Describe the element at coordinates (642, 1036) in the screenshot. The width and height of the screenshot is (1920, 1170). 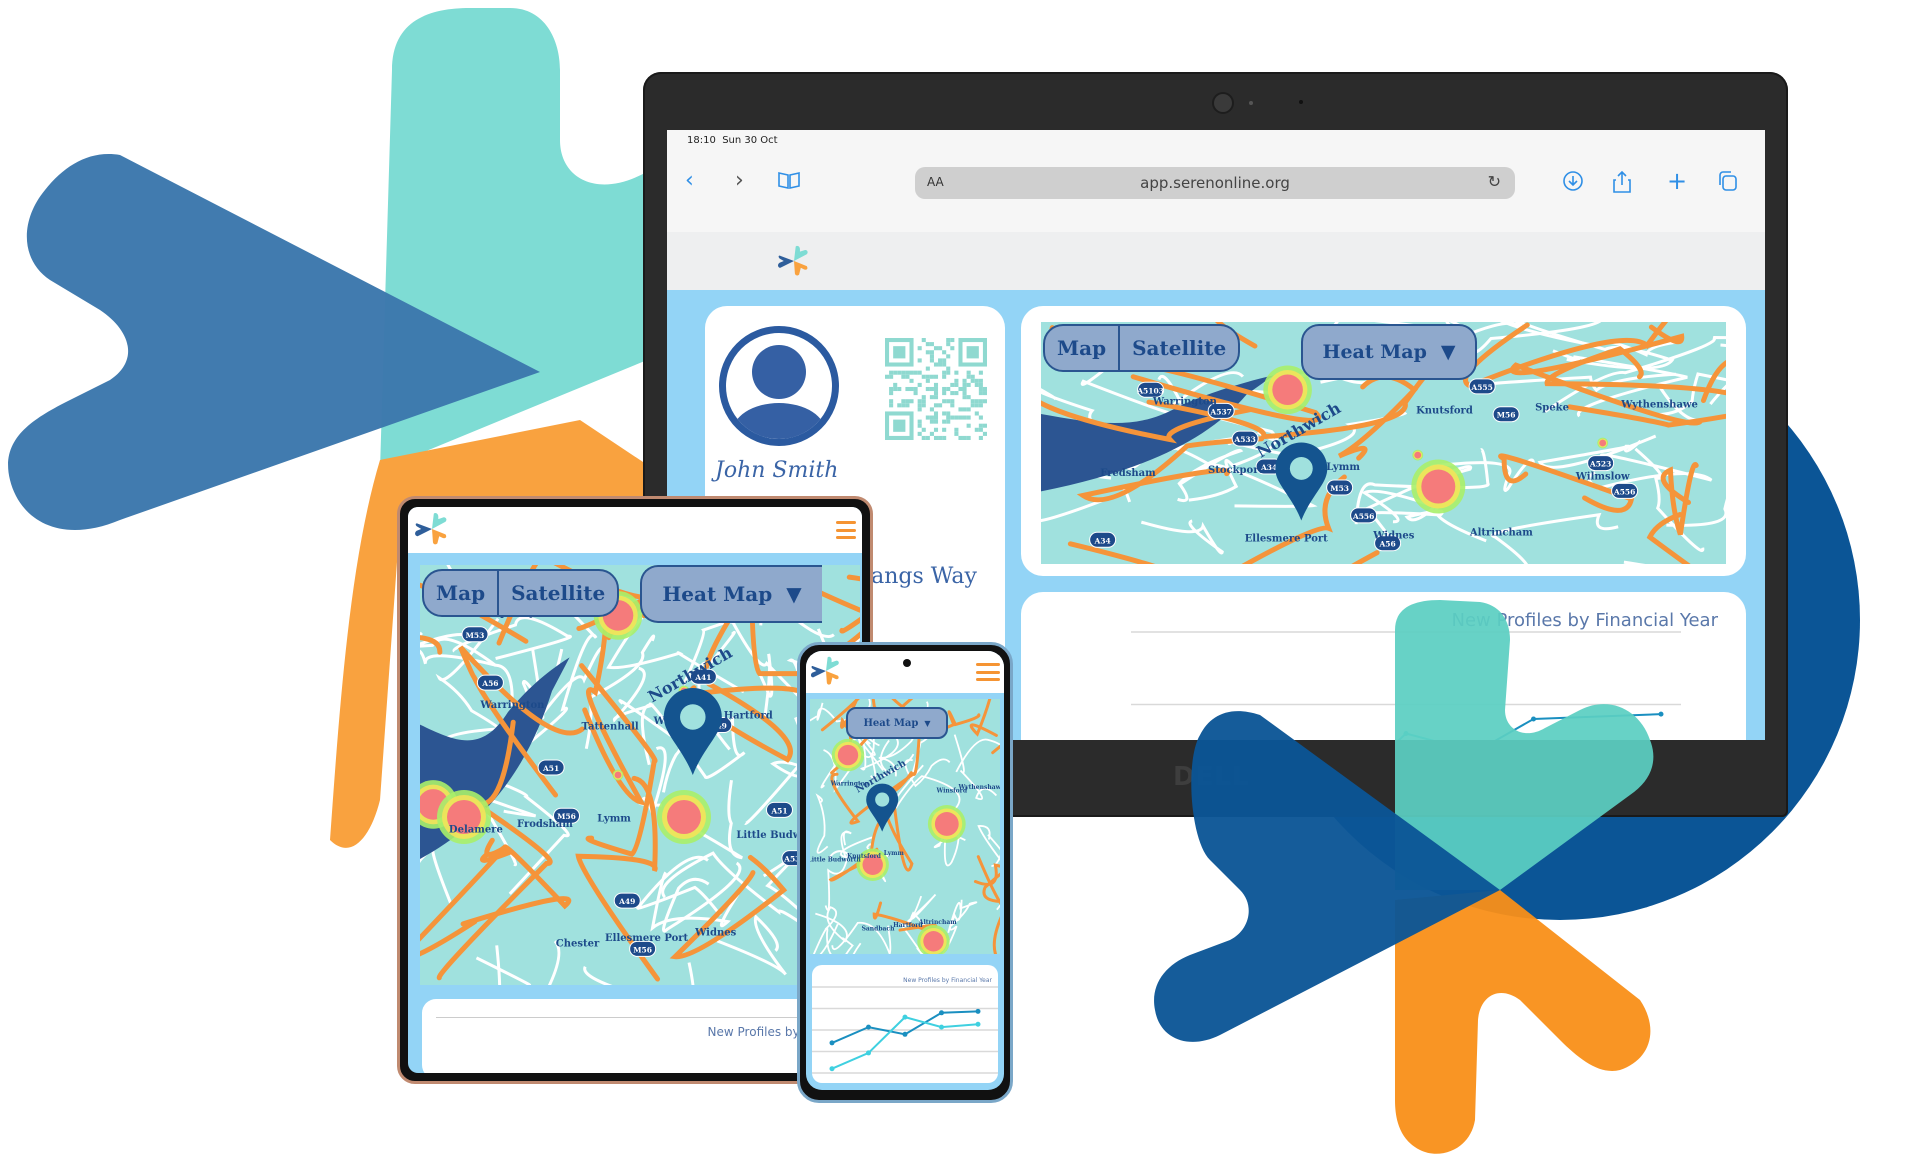
I see `chart-card: New Profiles by Financial` at that location.